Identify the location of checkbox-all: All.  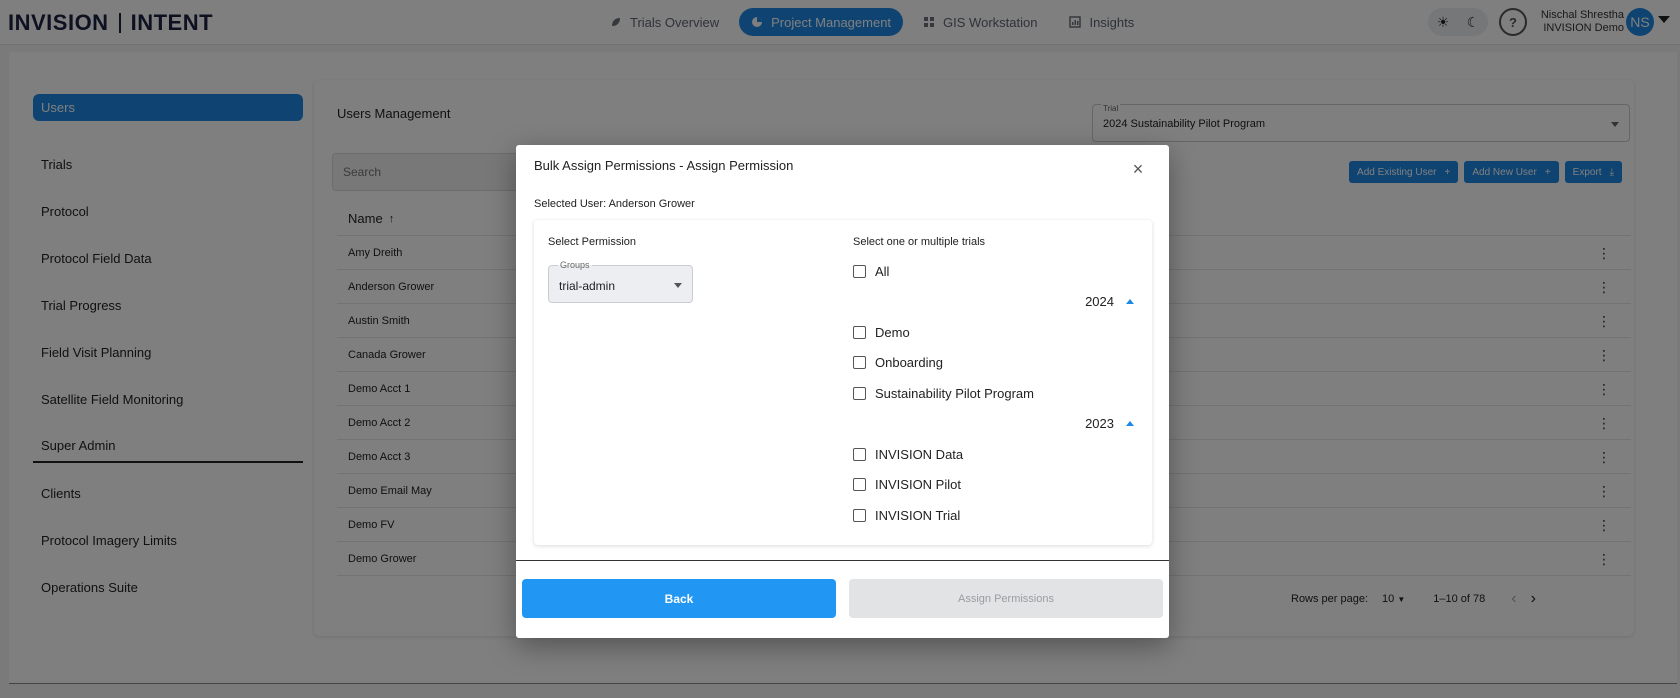
(871, 271).